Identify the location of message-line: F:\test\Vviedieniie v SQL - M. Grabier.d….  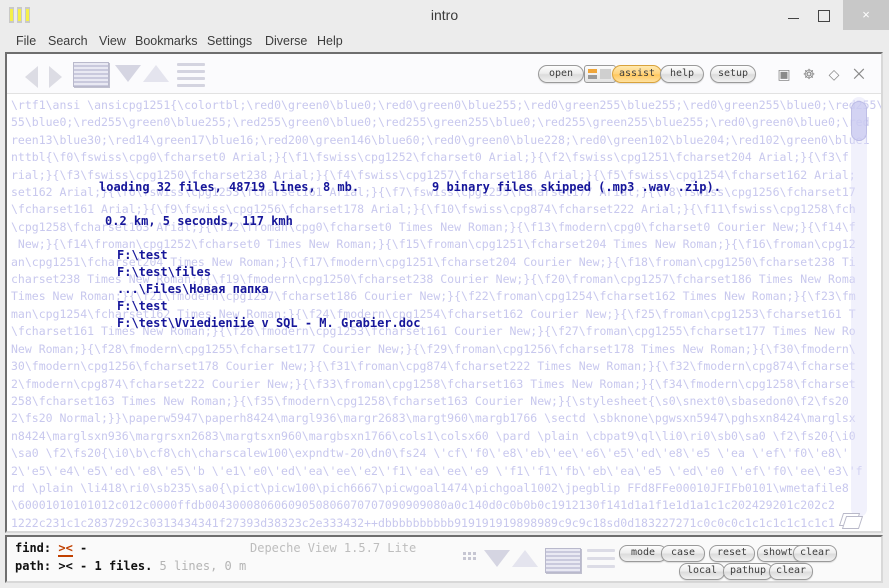
(269, 323).